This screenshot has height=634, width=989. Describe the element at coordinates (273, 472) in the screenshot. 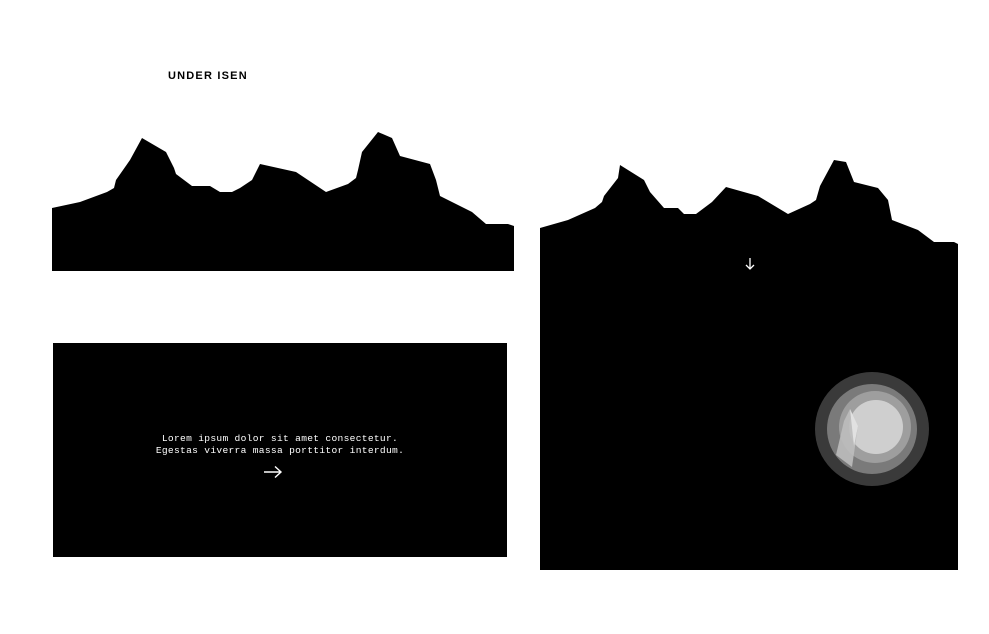

I see `arrow-right-icon` at that location.